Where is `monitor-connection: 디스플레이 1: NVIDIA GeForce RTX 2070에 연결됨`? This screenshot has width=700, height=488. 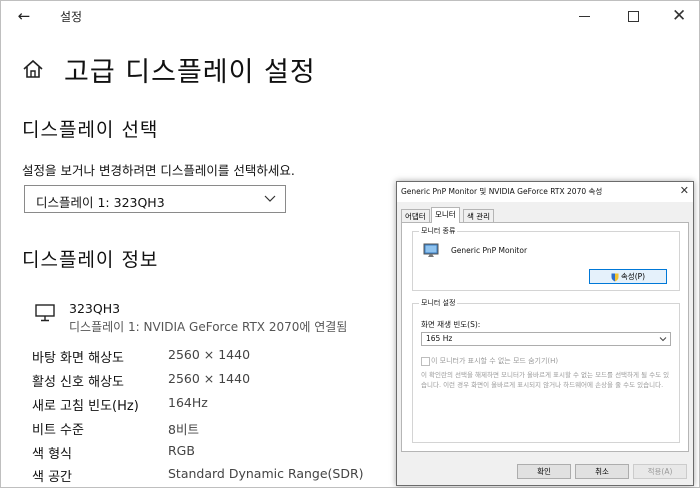
monitor-connection: 디스플레이 1: NVIDIA GeForce RTX 2070에 연결됨 is located at coordinates (208, 327).